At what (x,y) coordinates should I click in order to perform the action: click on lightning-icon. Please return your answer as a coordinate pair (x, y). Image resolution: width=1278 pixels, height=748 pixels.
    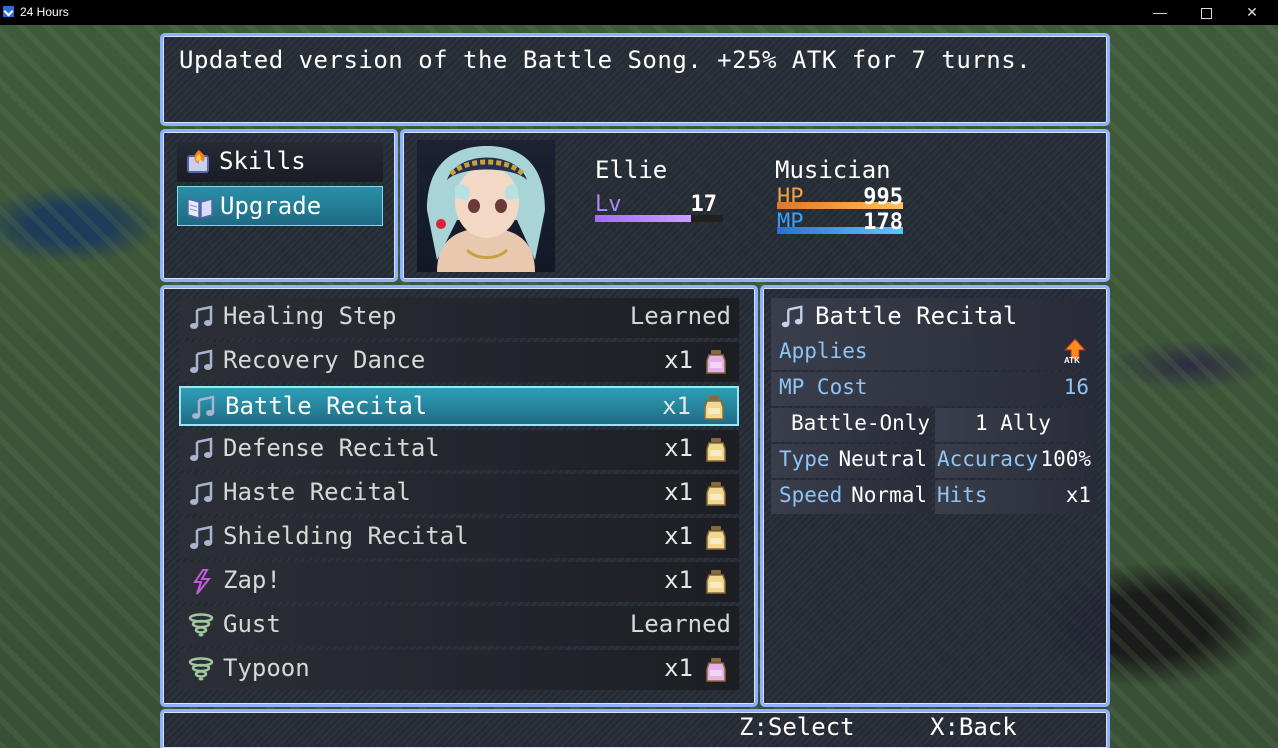
    Looking at the image, I should click on (202, 582).